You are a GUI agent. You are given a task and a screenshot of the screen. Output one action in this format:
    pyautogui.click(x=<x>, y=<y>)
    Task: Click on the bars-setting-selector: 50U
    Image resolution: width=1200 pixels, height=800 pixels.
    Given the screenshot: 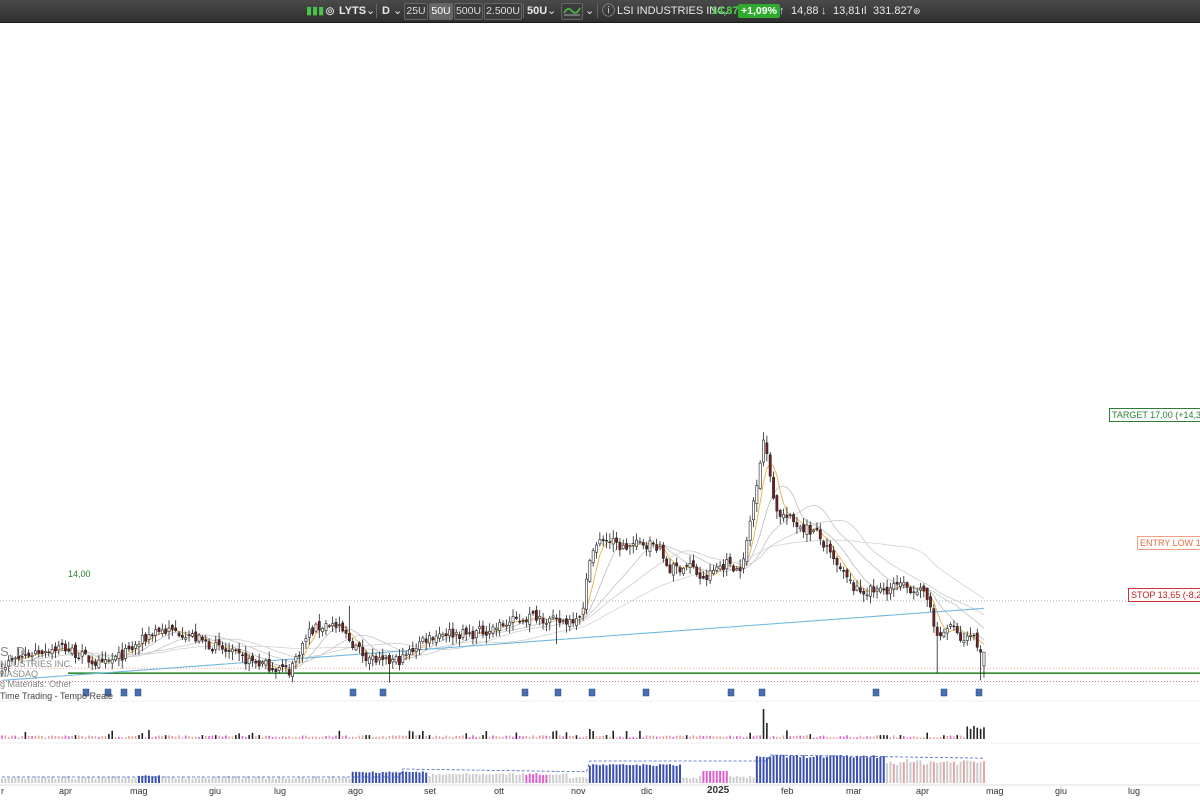 What is the action you would take?
    pyautogui.click(x=537, y=11)
    